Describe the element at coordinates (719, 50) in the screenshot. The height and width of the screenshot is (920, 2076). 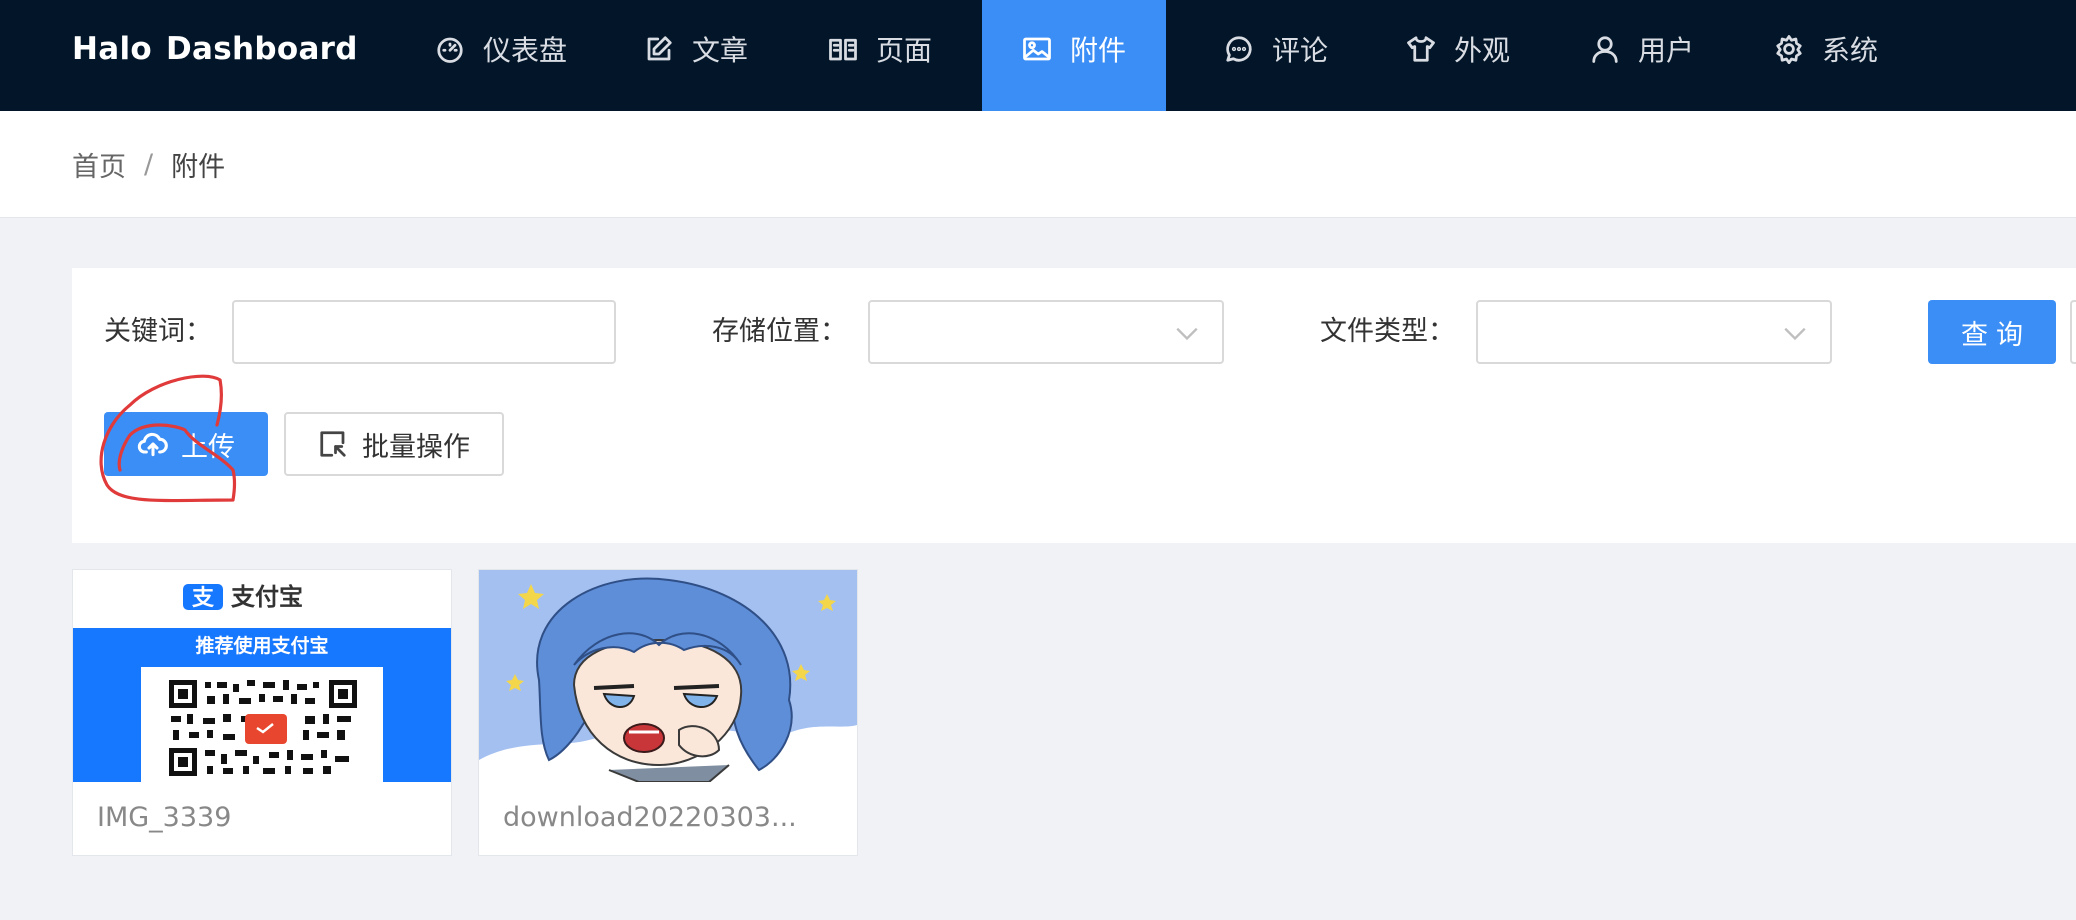
I see `nav-label: 文章` at that location.